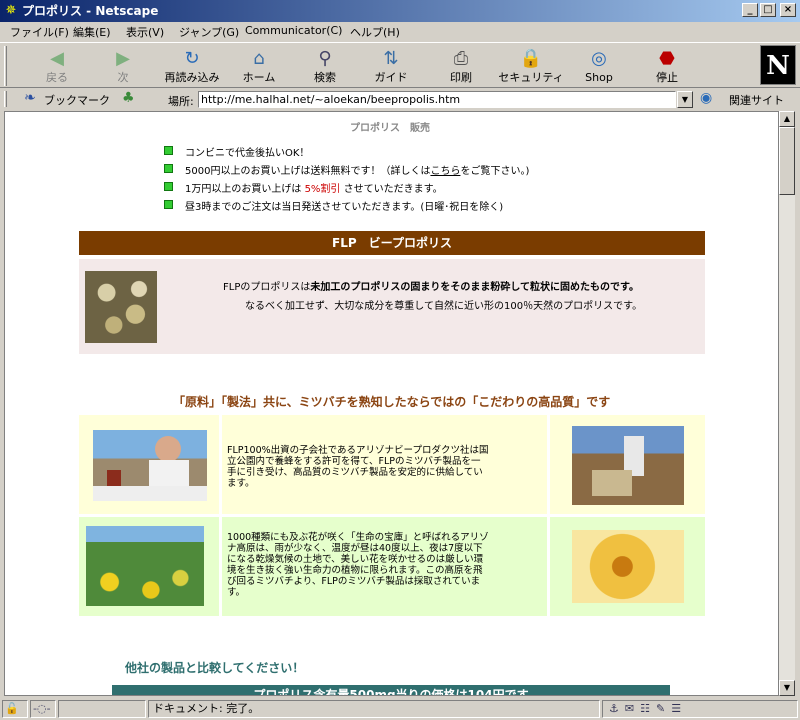  Describe the element at coordinates (145, 32) in the screenshot. I see `menu-view: 表示(V)` at that location.